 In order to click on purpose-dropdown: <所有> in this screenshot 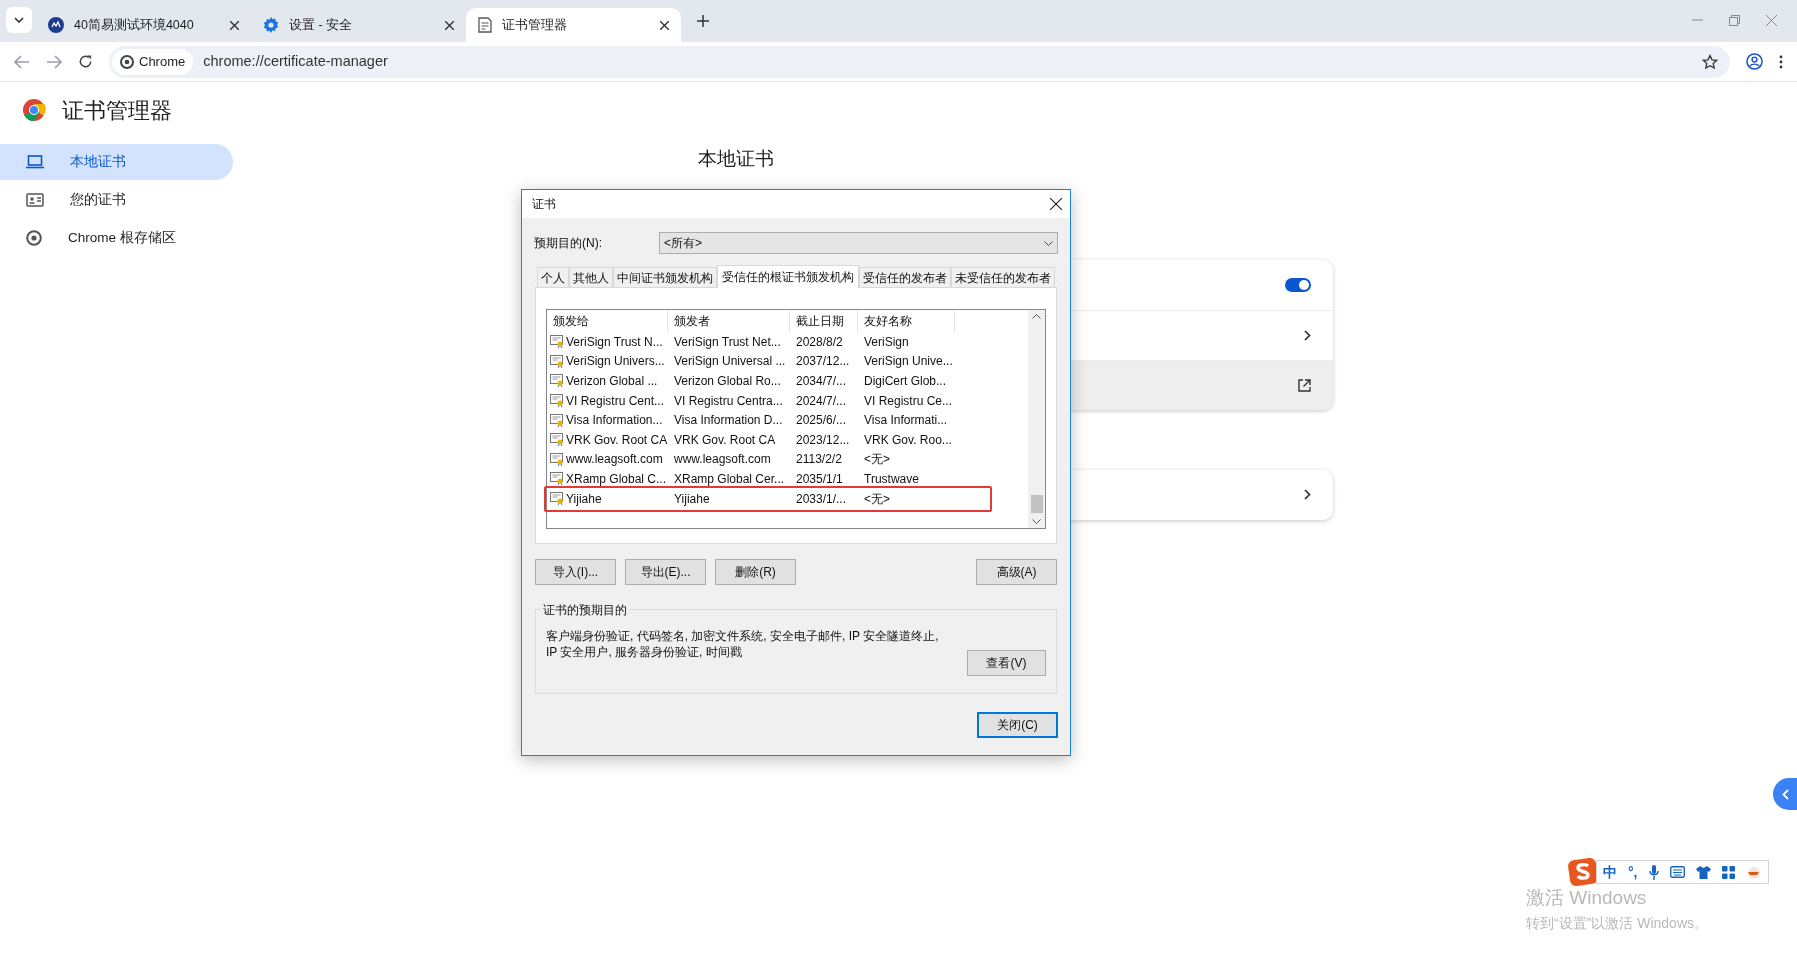, I will do `click(858, 243)`.